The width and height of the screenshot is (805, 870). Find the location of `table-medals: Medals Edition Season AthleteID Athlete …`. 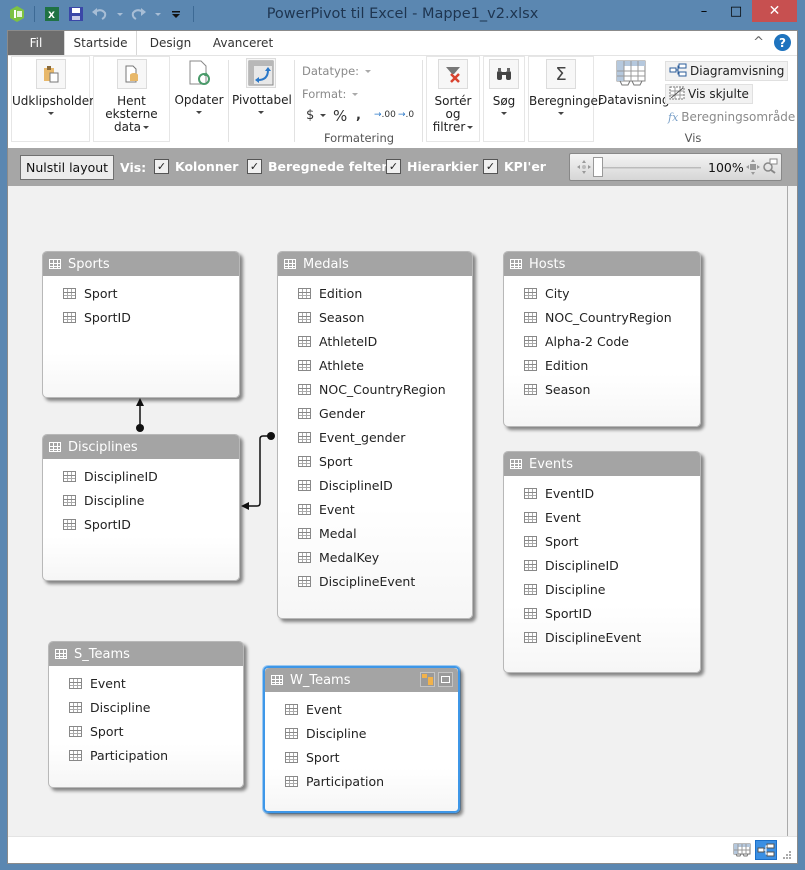

table-medals: Medals Edition Season AthleteID Athlete … is located at coordinates (375, 435).